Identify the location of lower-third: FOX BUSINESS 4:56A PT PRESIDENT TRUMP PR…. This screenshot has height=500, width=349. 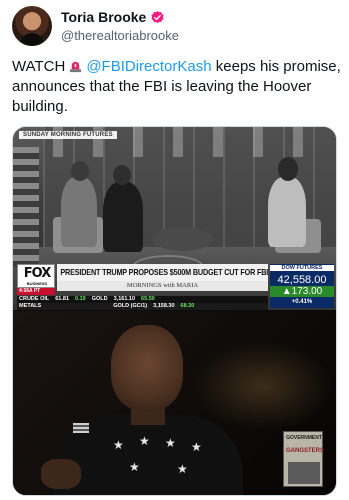
(174, 285).